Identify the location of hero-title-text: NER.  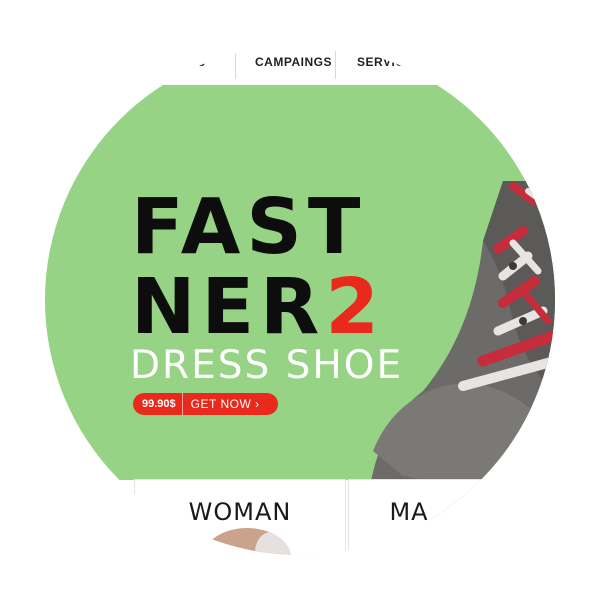
(228, 307).